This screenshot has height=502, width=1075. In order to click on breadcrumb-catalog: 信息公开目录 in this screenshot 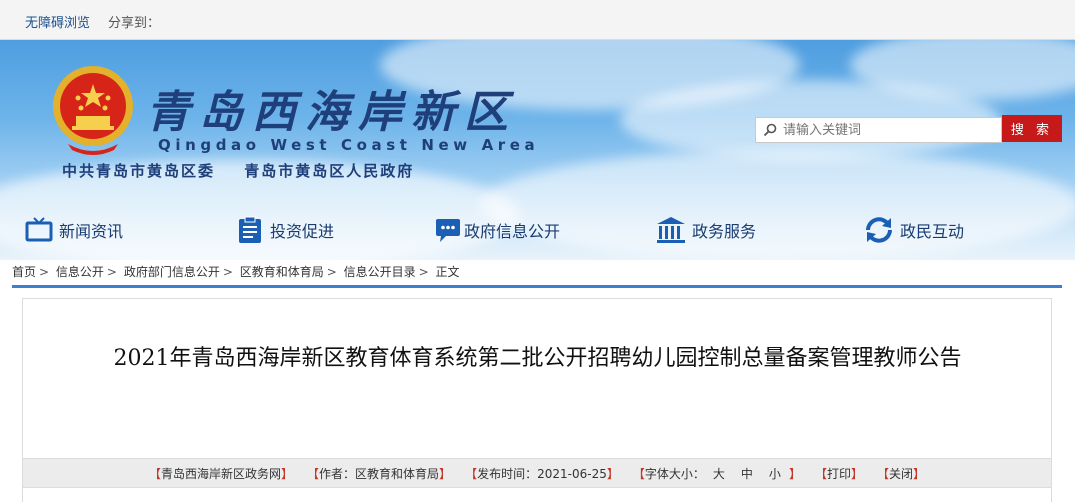, I will do `click(380, 272)`.